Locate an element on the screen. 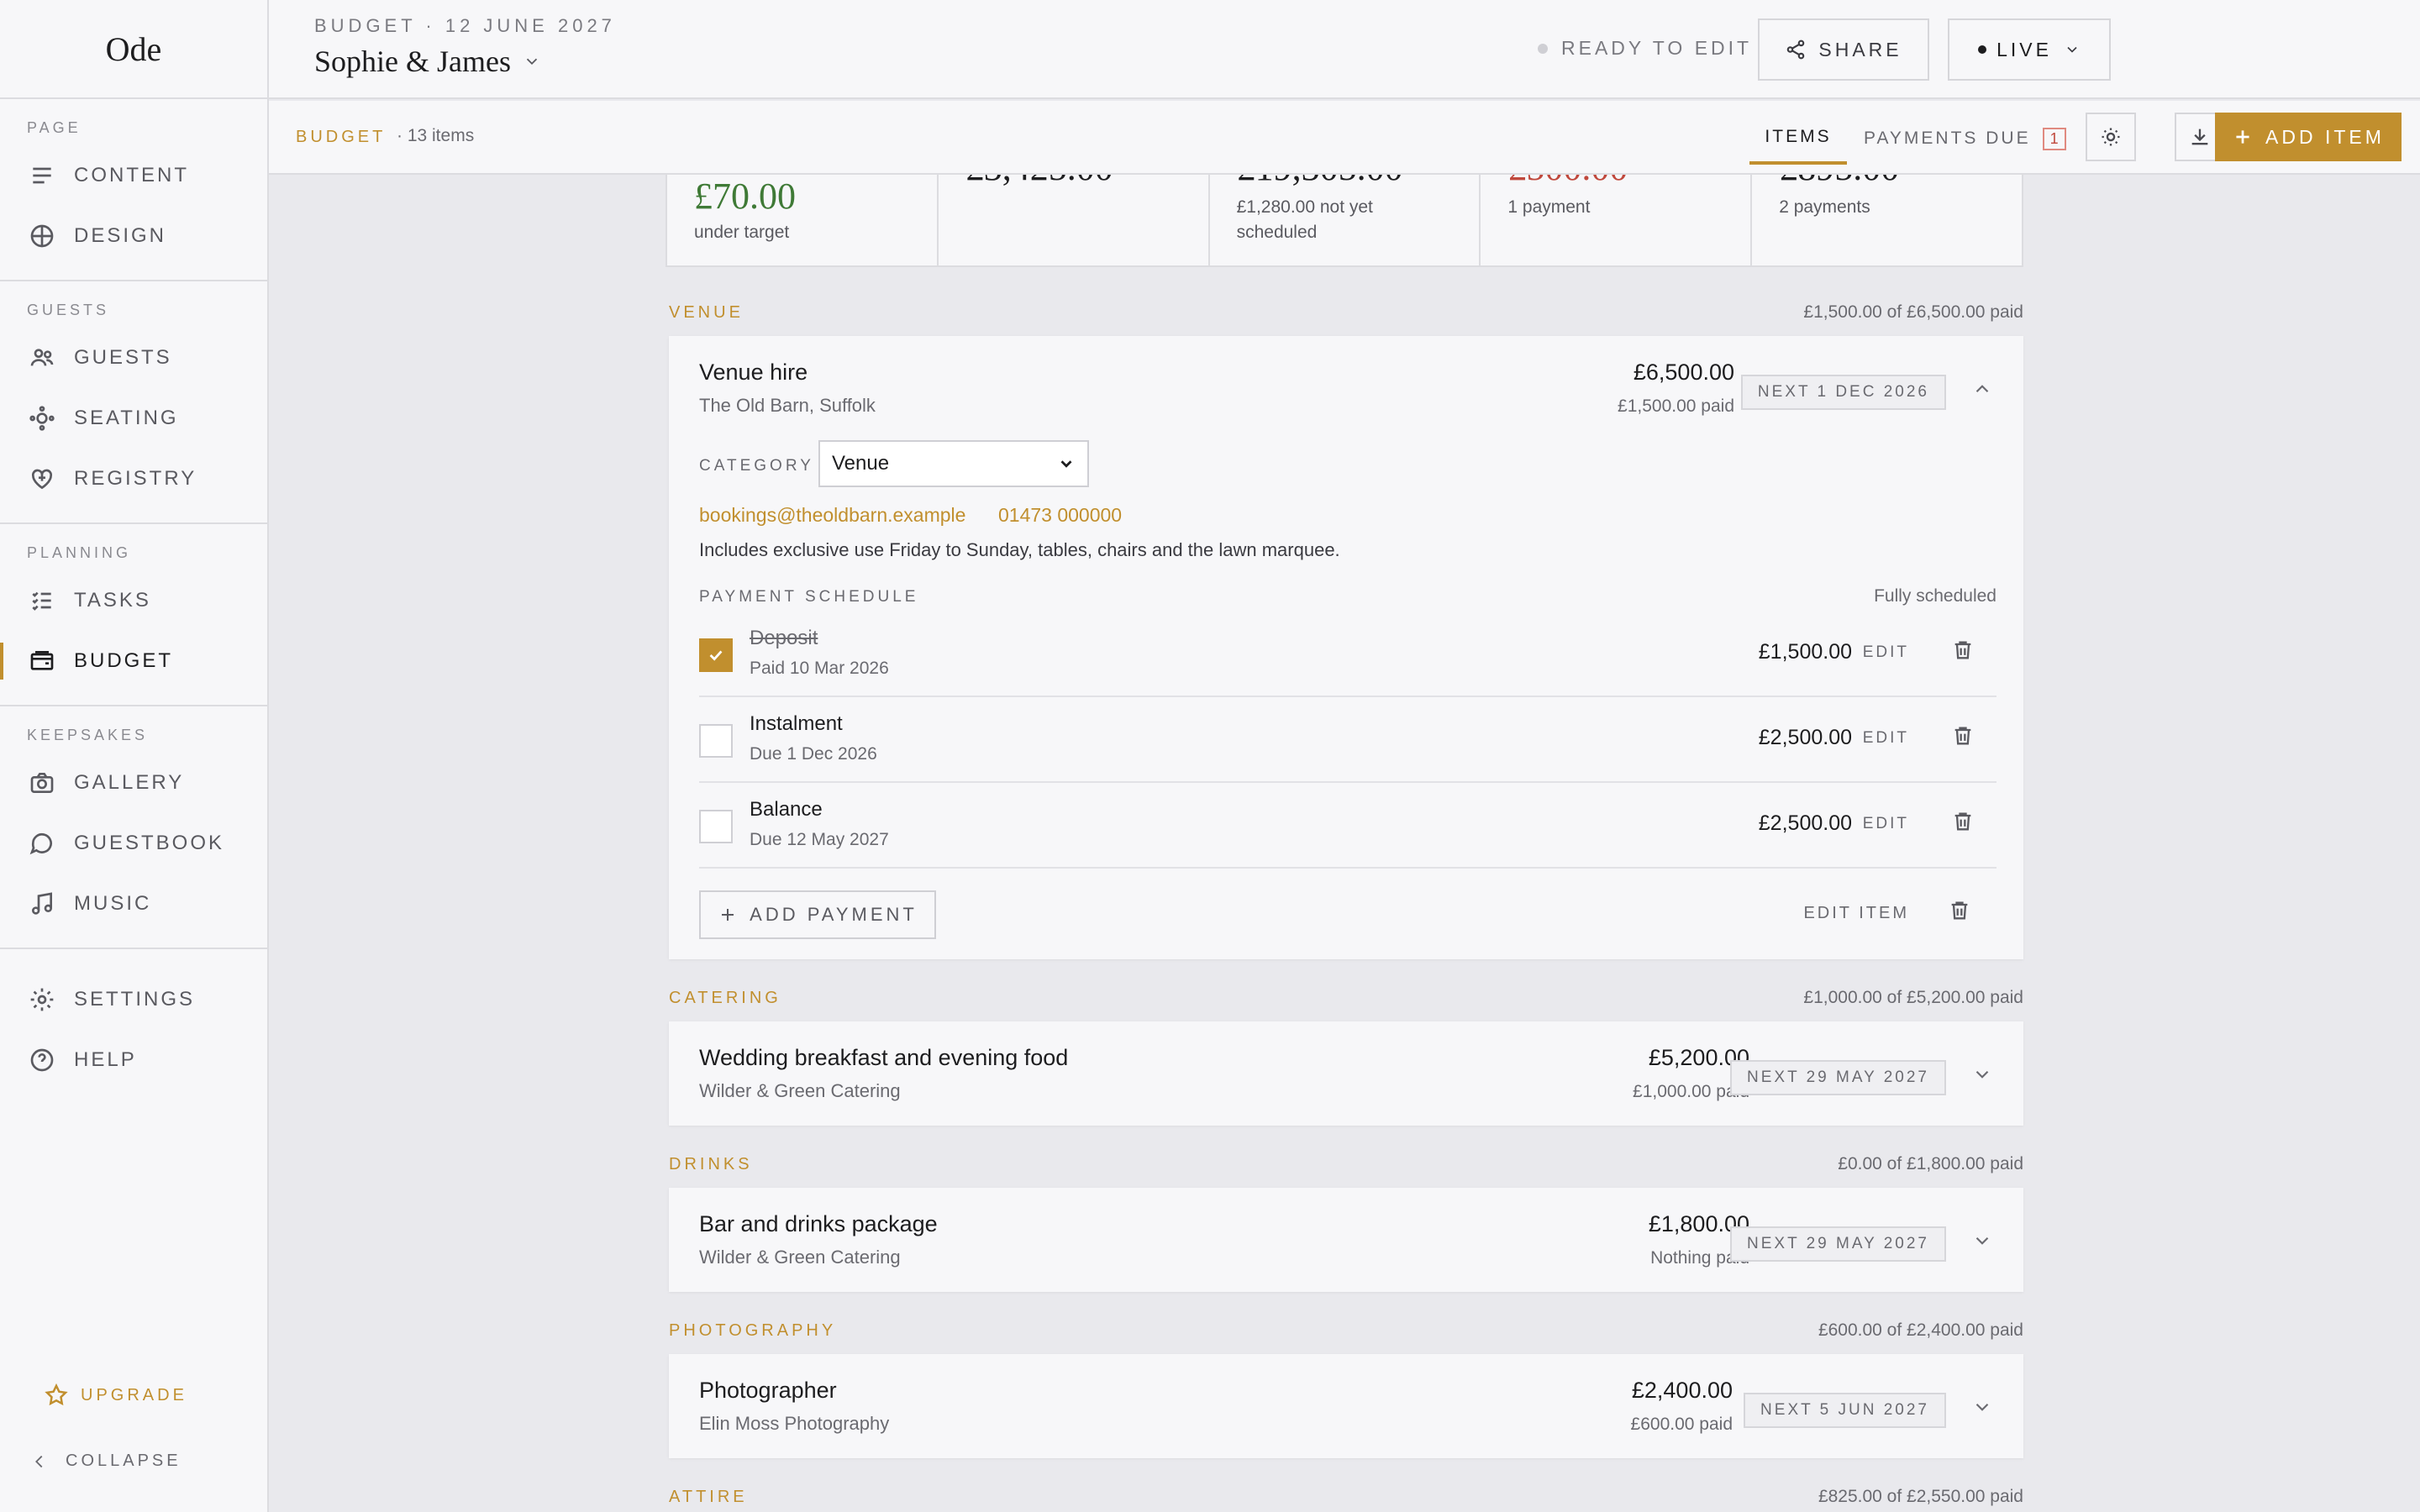  item-vendor: Wilder & Green Catering is located at coordinates (800, 1257).